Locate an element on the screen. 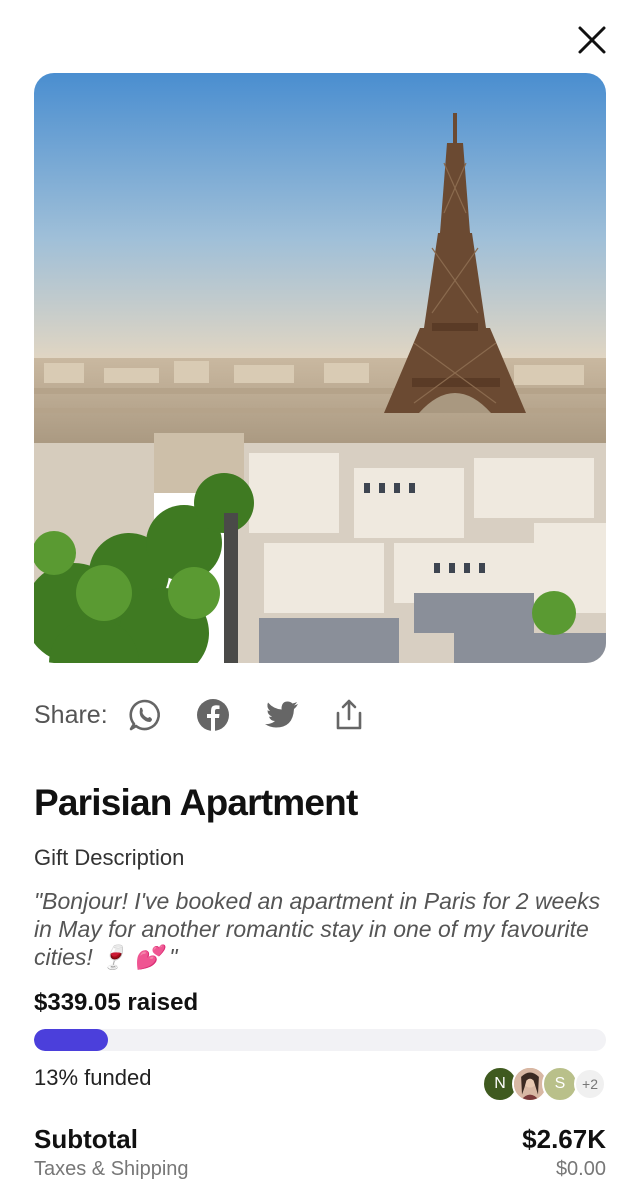 The image size is (640, 1200). avatar: S is located at coordinates (560, 1084).